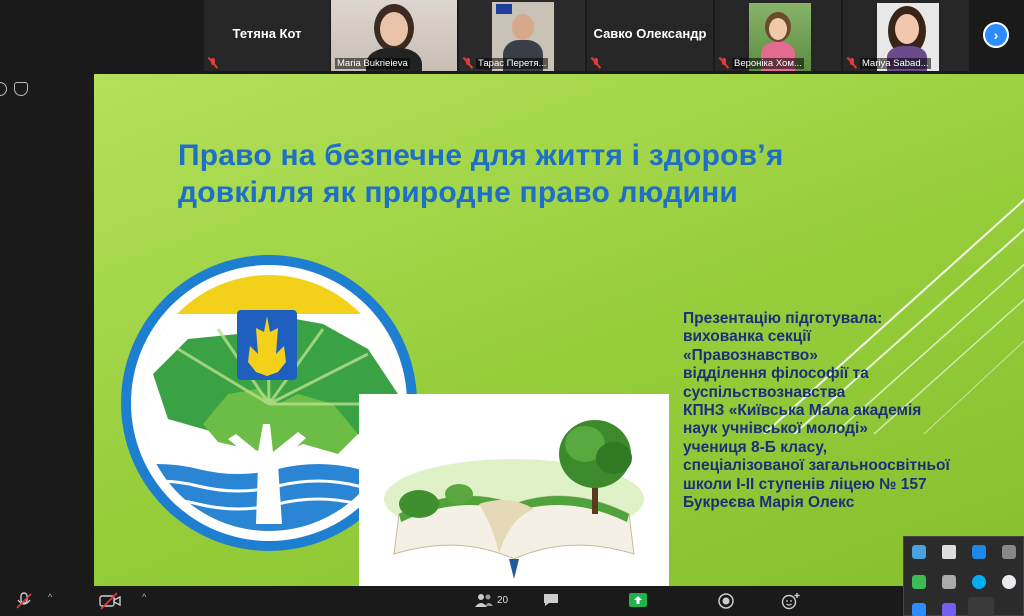 Image resolution: width=1024 pixels, height=616 pixels. I want to click on monitor-check-icon, so click(919, 582).